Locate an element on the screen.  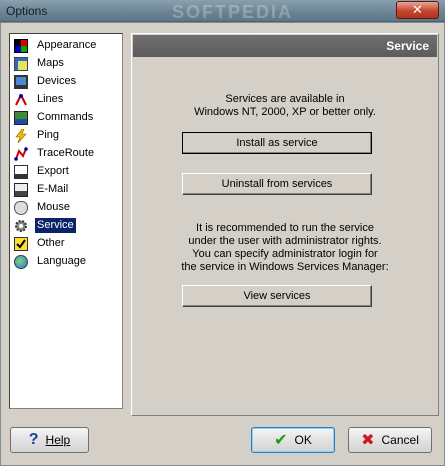
panel-title: Service is located at coordinates (407, 46).